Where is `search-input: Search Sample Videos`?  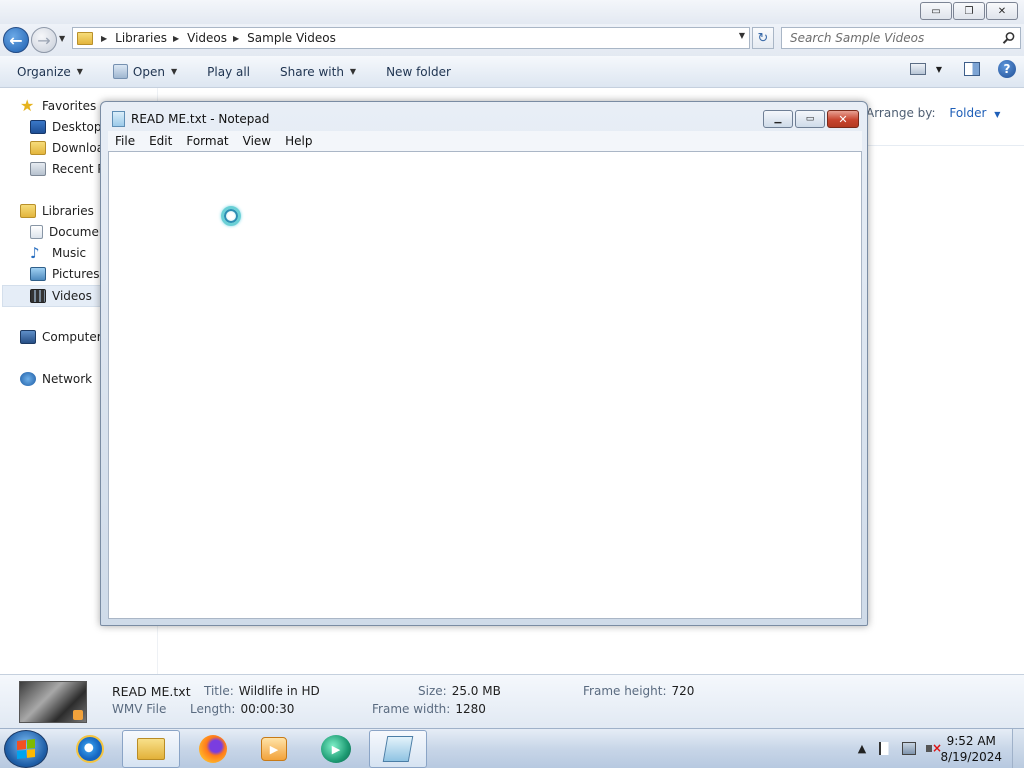
search-input: Search Sample Videos is located at coordinates (901, 38).